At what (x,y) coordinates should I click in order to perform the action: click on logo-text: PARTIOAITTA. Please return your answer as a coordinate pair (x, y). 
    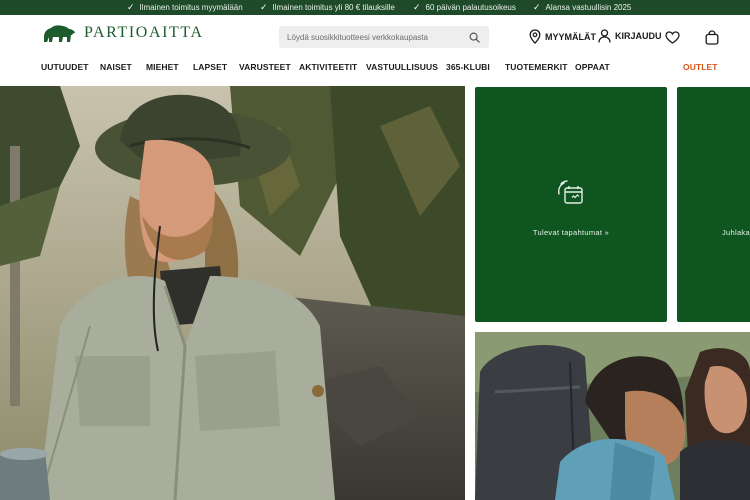
    Looking at the image, I should click on (144, 32).